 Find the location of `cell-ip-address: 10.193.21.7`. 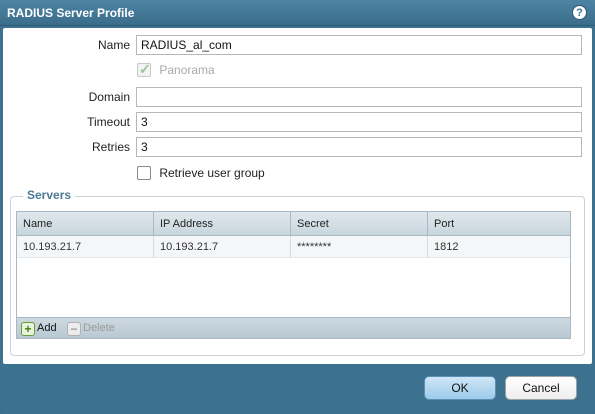

cell-ip-address: 10.193.21.7 is located at coordinates (222, 247).